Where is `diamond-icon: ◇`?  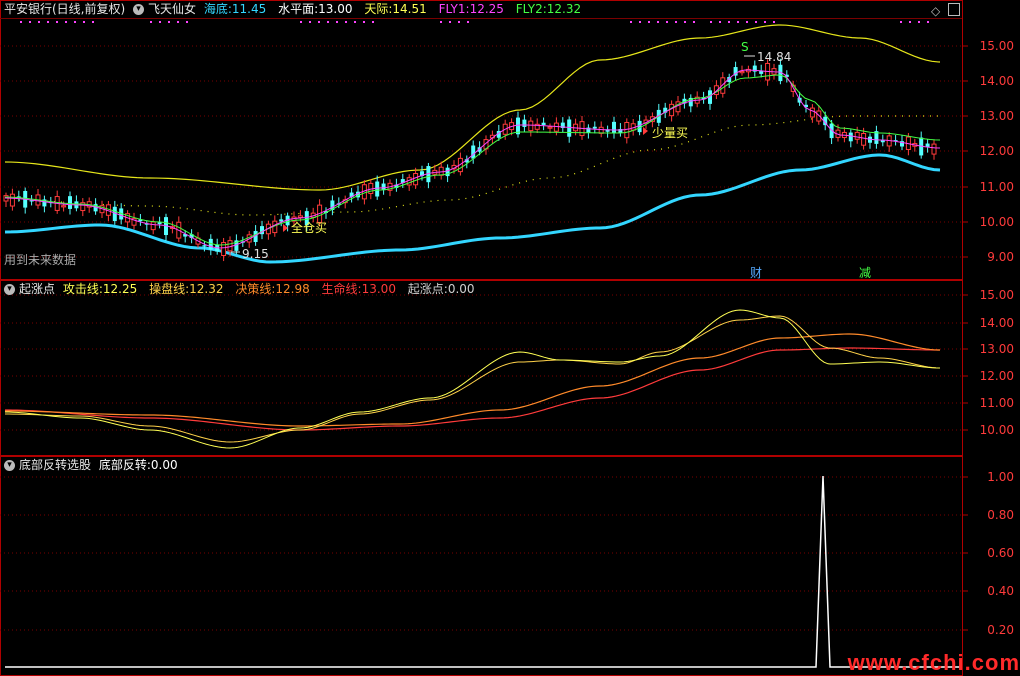 diamond-icon: ◇ is located at coordinates (935, 11).